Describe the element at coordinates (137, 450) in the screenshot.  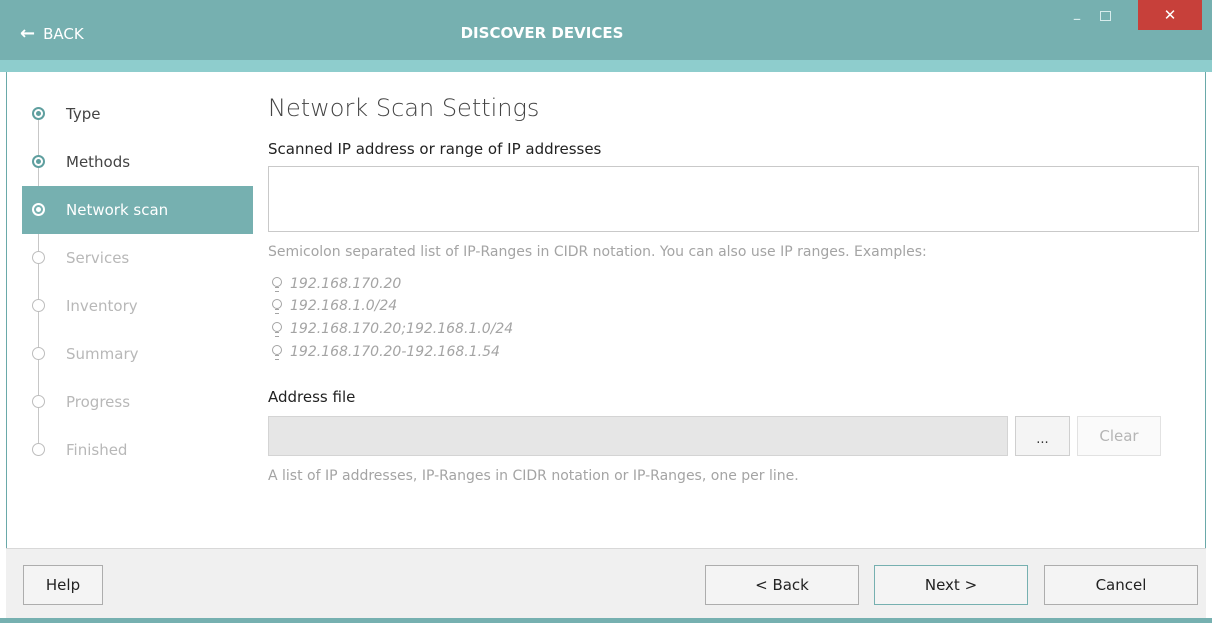
I see `step-finished: Finished` at that location.